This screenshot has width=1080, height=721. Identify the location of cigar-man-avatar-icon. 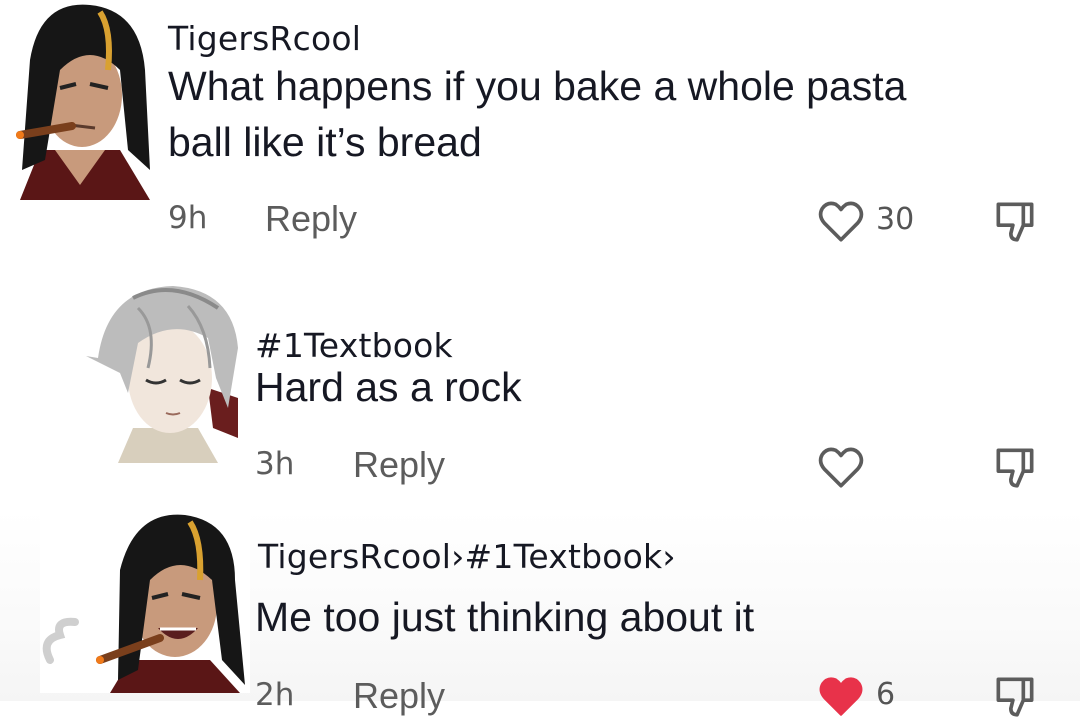
(80, 100).